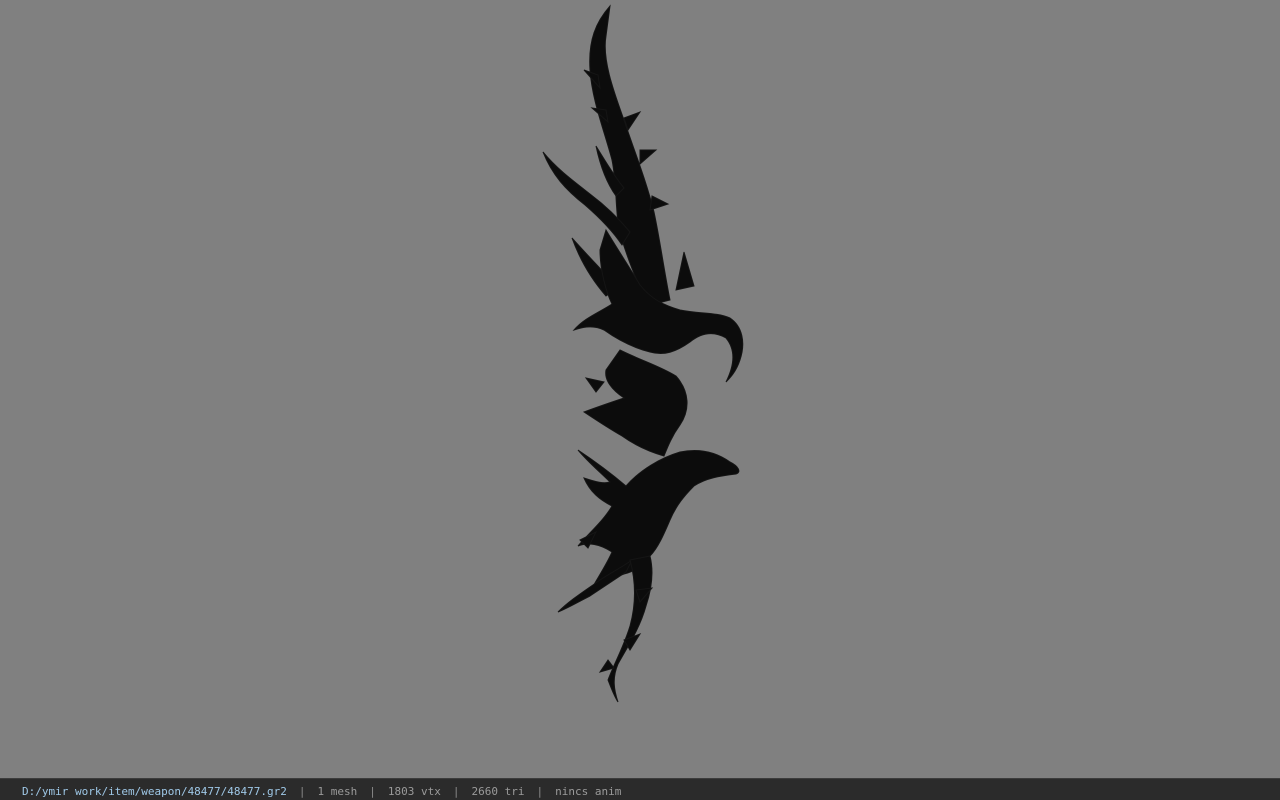 Image resolution: width=1280 pixels, height=800 pixels. I want to click on triangle-count: 2660 tri, so click(498, 791).